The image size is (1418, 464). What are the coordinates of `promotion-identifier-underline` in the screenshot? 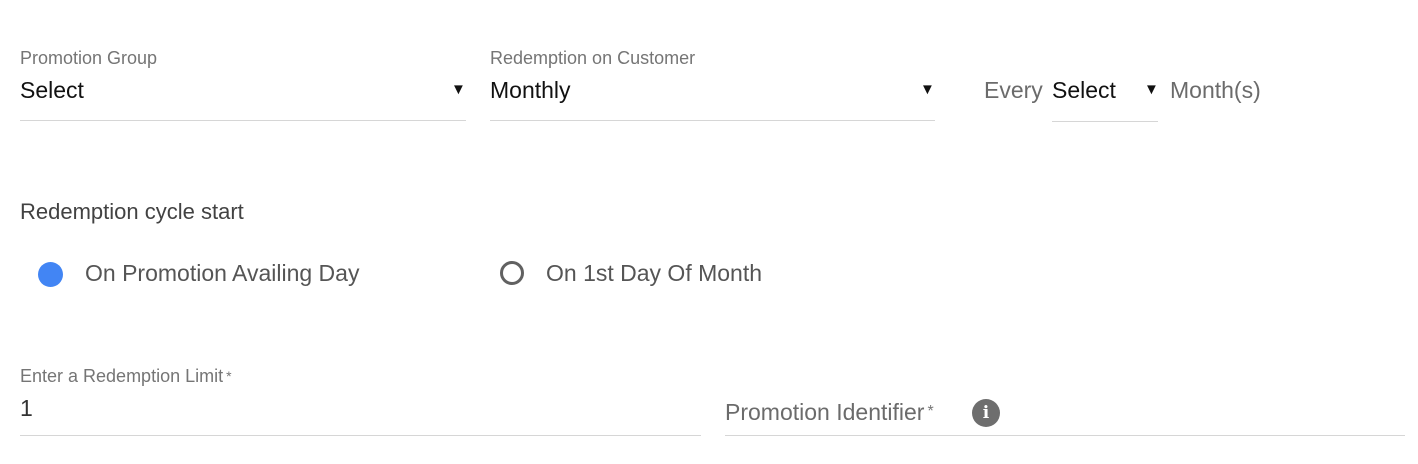 It's located at (1065, 435).